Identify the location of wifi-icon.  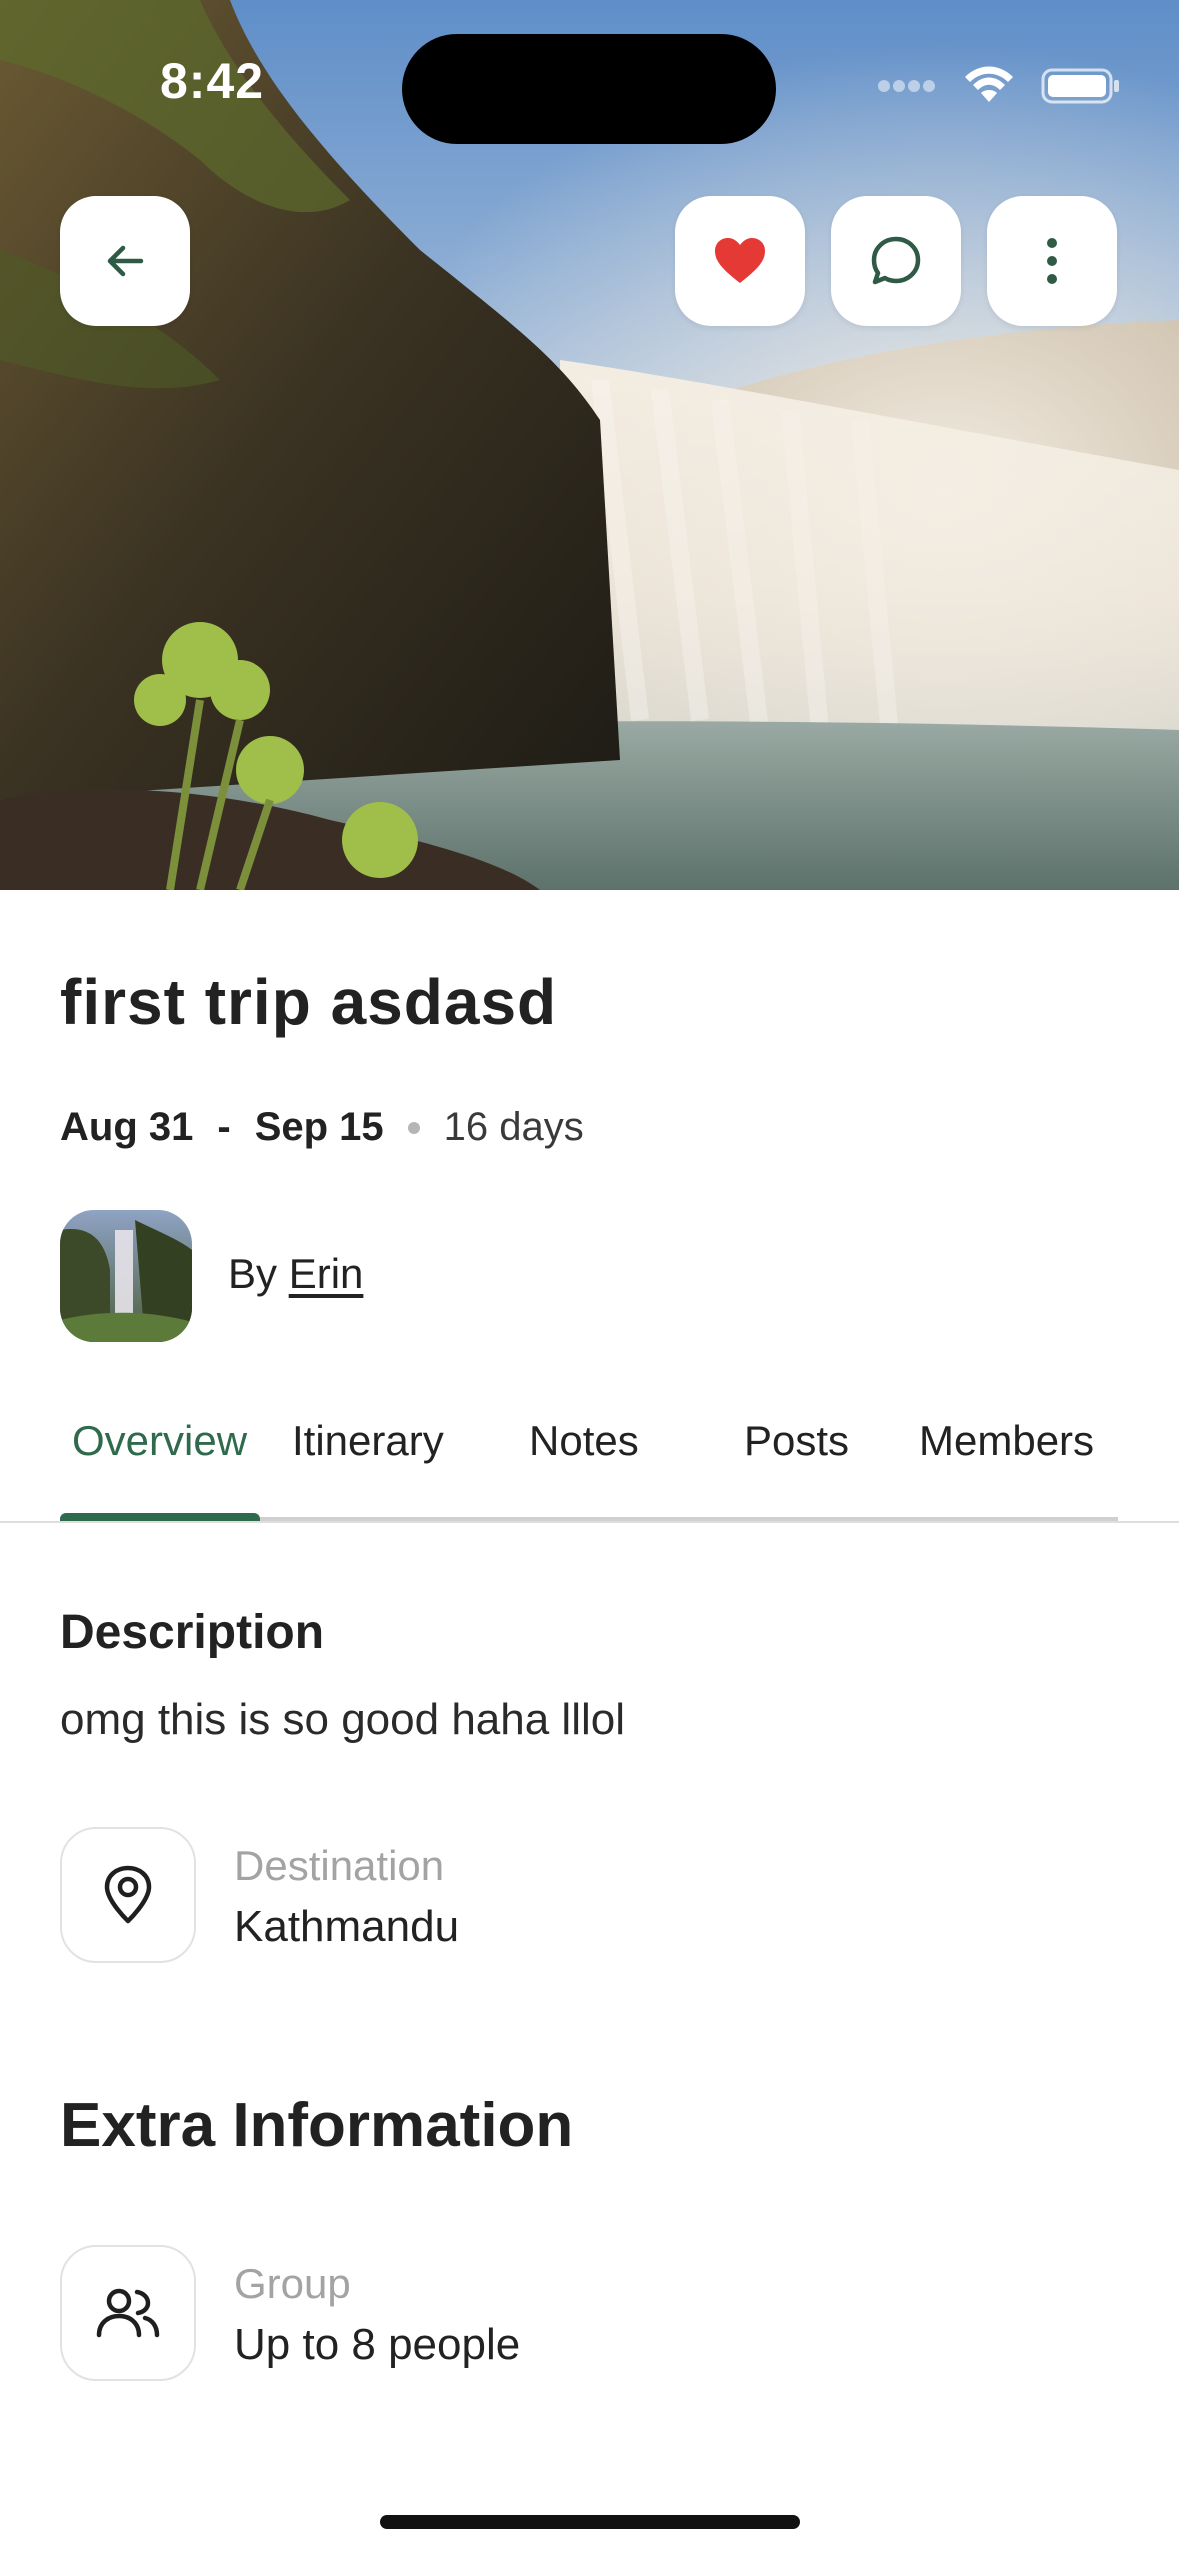
(989, 84).